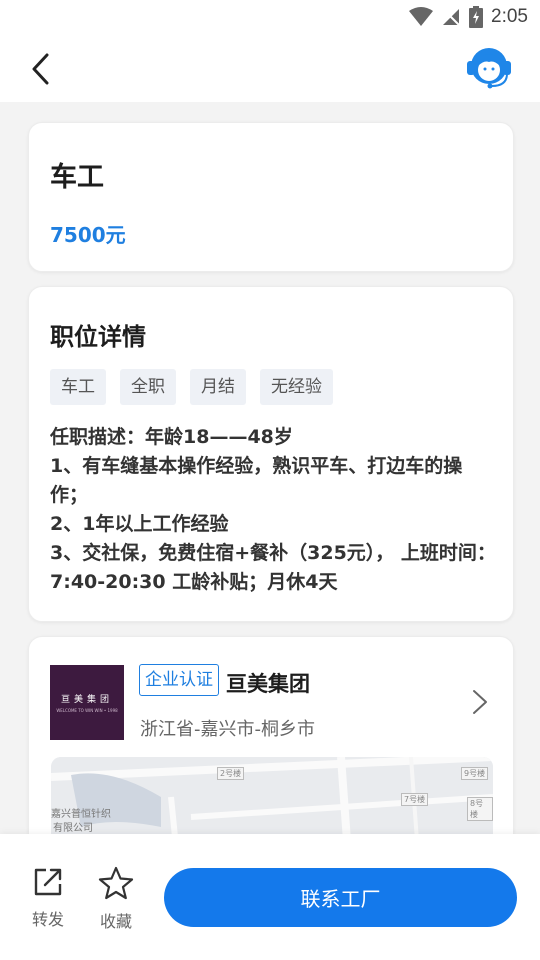 The height and width of the screenshot is (960, 540). What do you see at coordinates (139, 524) in the screenshot?
I see `description-line: 2、1年以上工作经验` at bounding box center [139, 524].